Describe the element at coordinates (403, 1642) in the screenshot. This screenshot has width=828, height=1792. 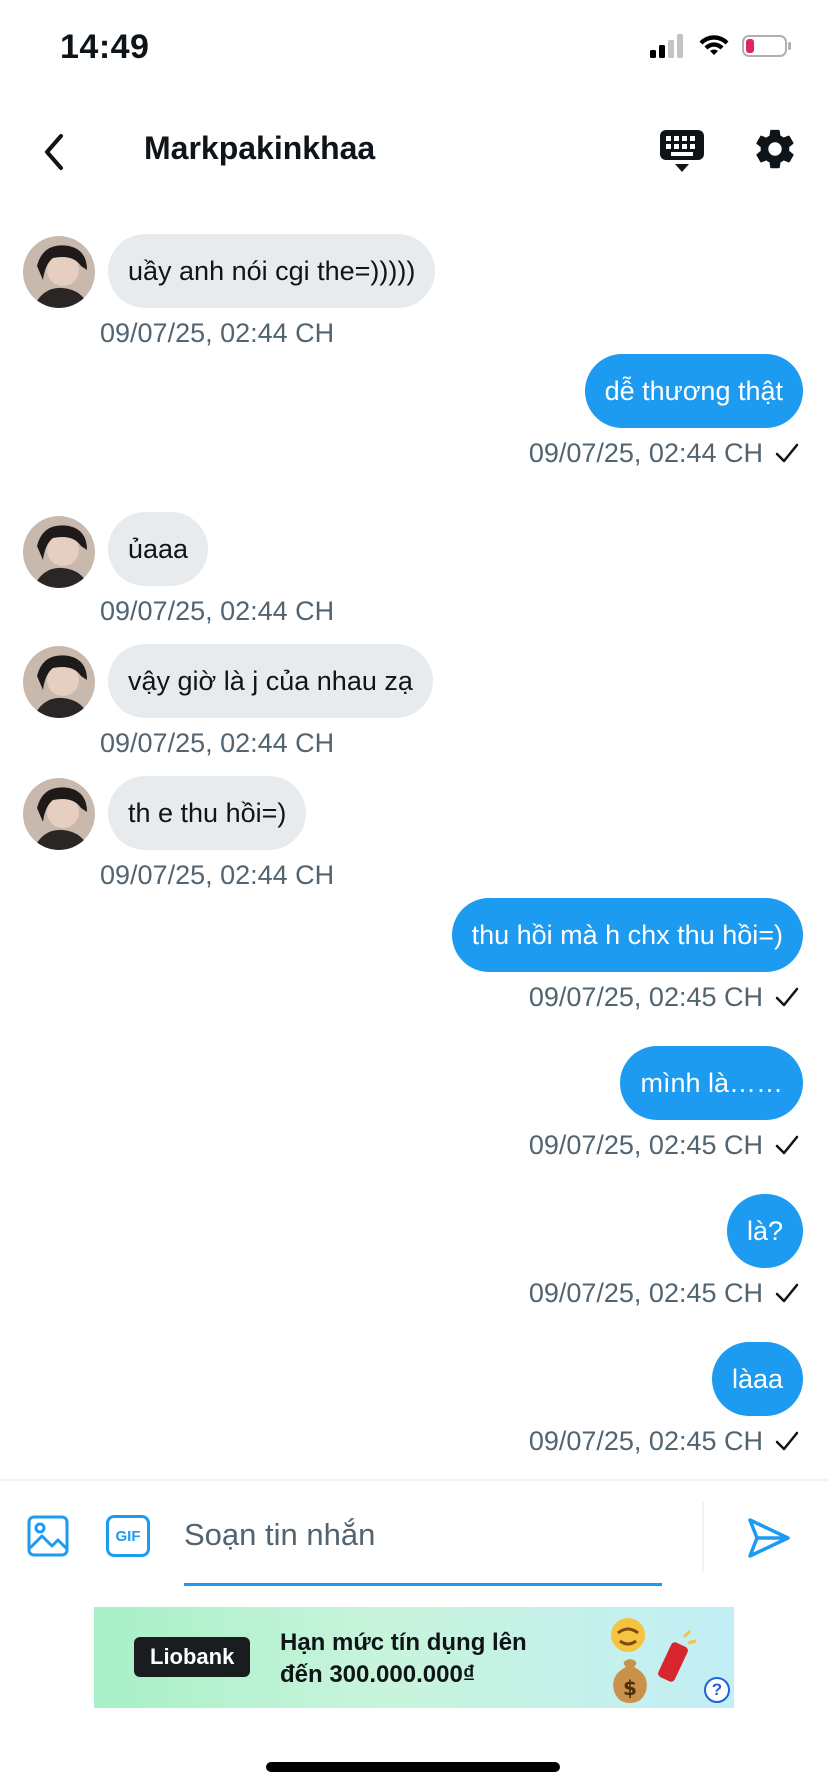
I see `ad-headline-line1: Hạn mức tín dụng lên` at that location.